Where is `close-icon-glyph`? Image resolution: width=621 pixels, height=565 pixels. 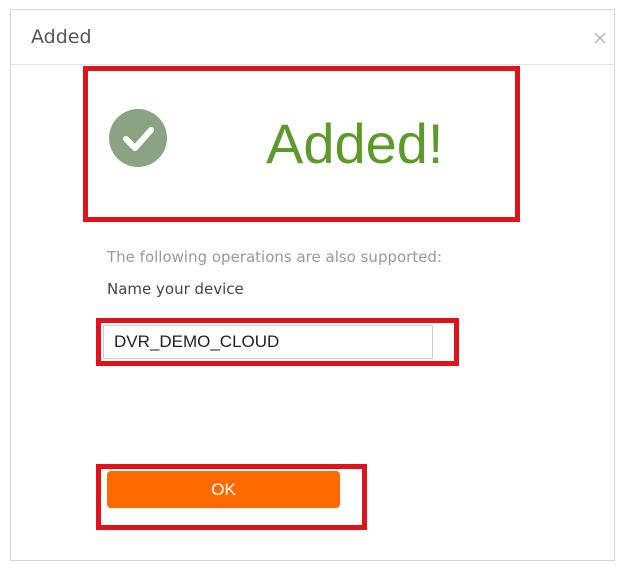
close-icon-glyph is located at coordinates (600, 38).